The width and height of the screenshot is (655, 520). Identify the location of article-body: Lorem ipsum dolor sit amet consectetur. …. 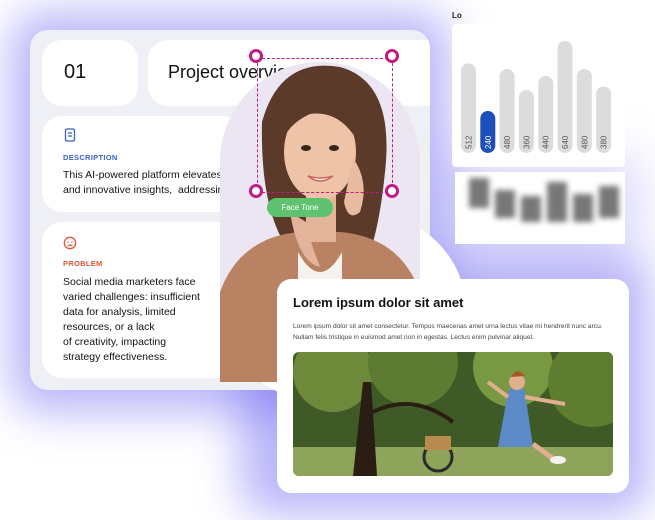
(448, 332).